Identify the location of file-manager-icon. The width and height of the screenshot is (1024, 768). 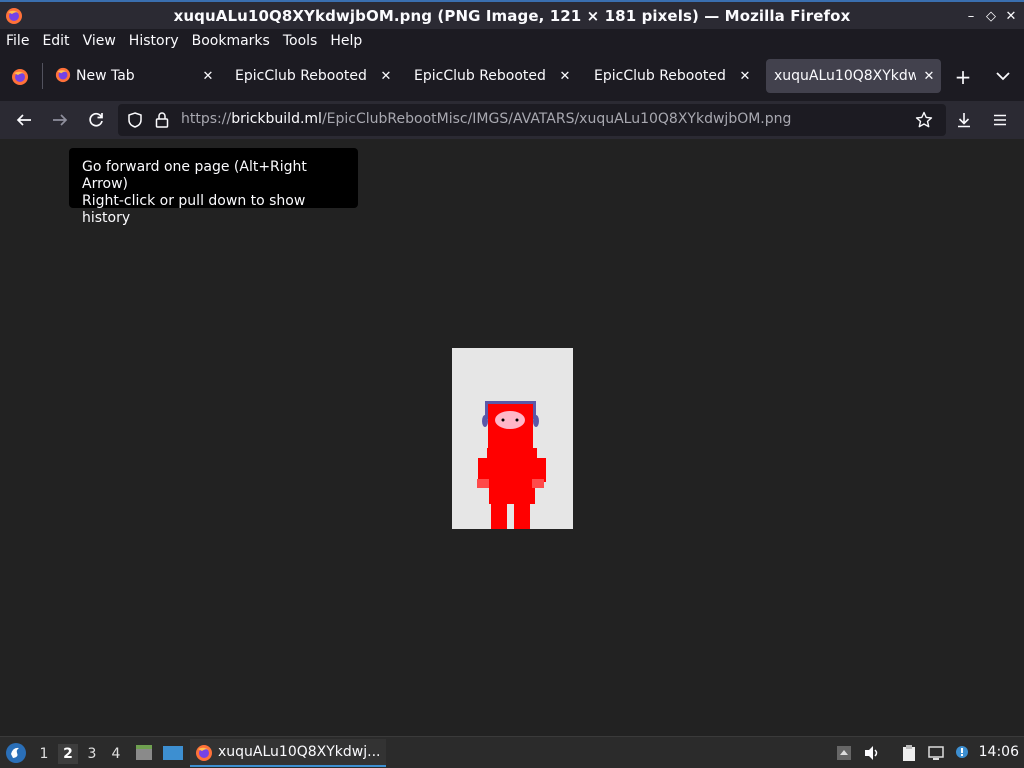
(144, 753).